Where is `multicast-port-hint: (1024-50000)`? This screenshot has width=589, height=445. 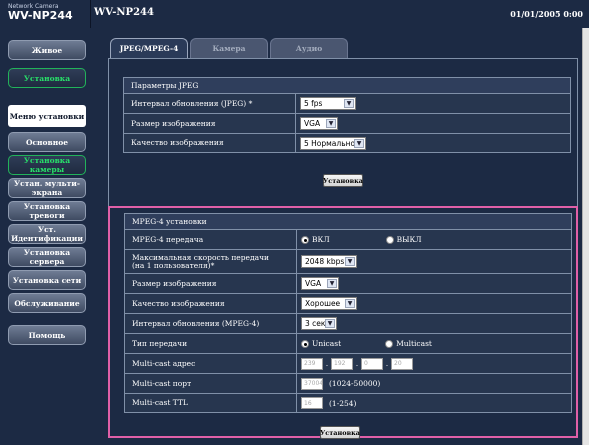 multicast-port-hint: (1024-50000) is located at coordinates (355, 383).